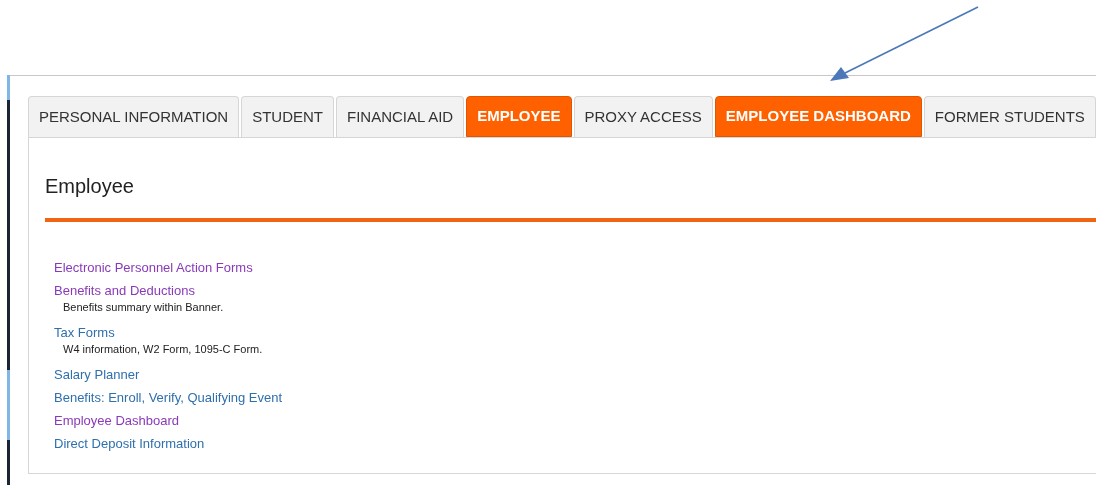  What do you see at coordinates (162, 349) in the screenshot?
I see `link-description: W4 information, W2 Form, 1095-C Form.` at bounding box center [162, 349].